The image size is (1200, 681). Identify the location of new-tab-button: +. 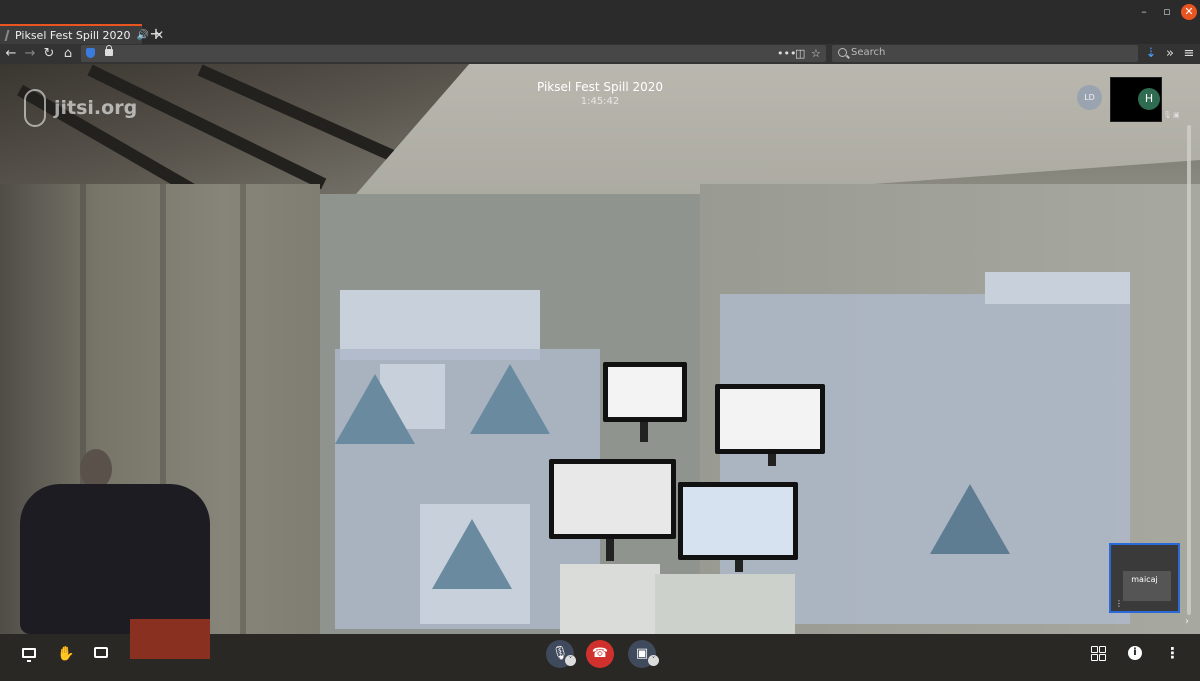
(156, 34).